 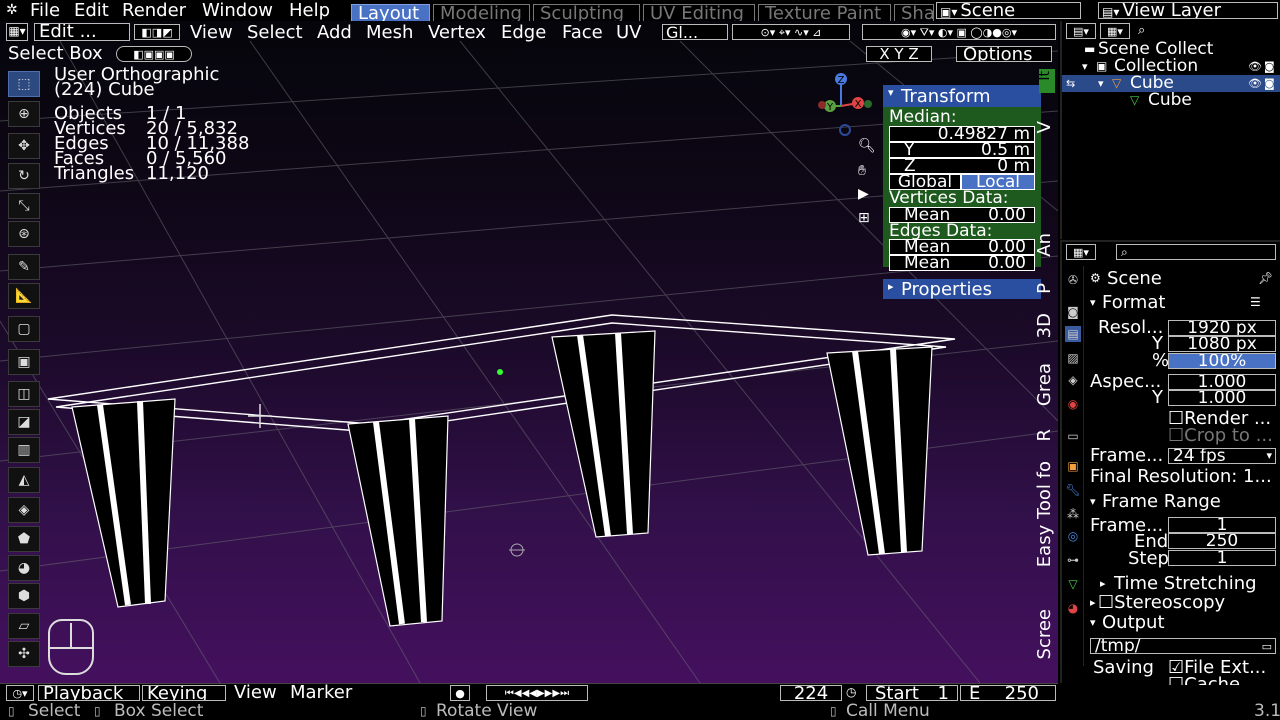 What do you see at coordinates (864, 218) in the screenshot?
I see `grid-toggle-icon: ⊞` at bounding box center [864, 218].